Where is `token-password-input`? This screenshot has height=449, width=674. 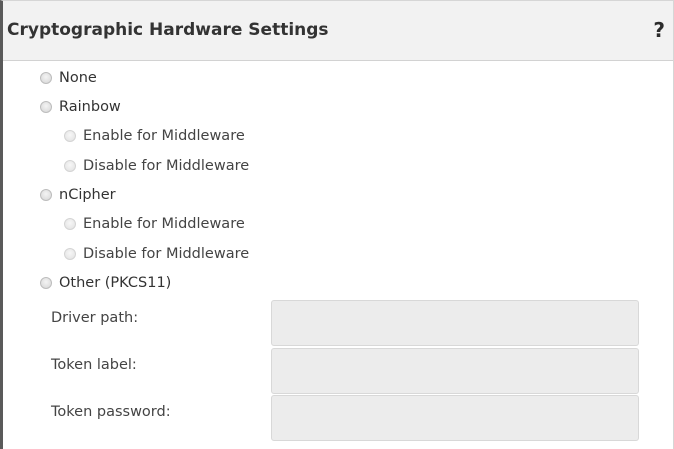
token-password-input is located at coordinates (455, 418).